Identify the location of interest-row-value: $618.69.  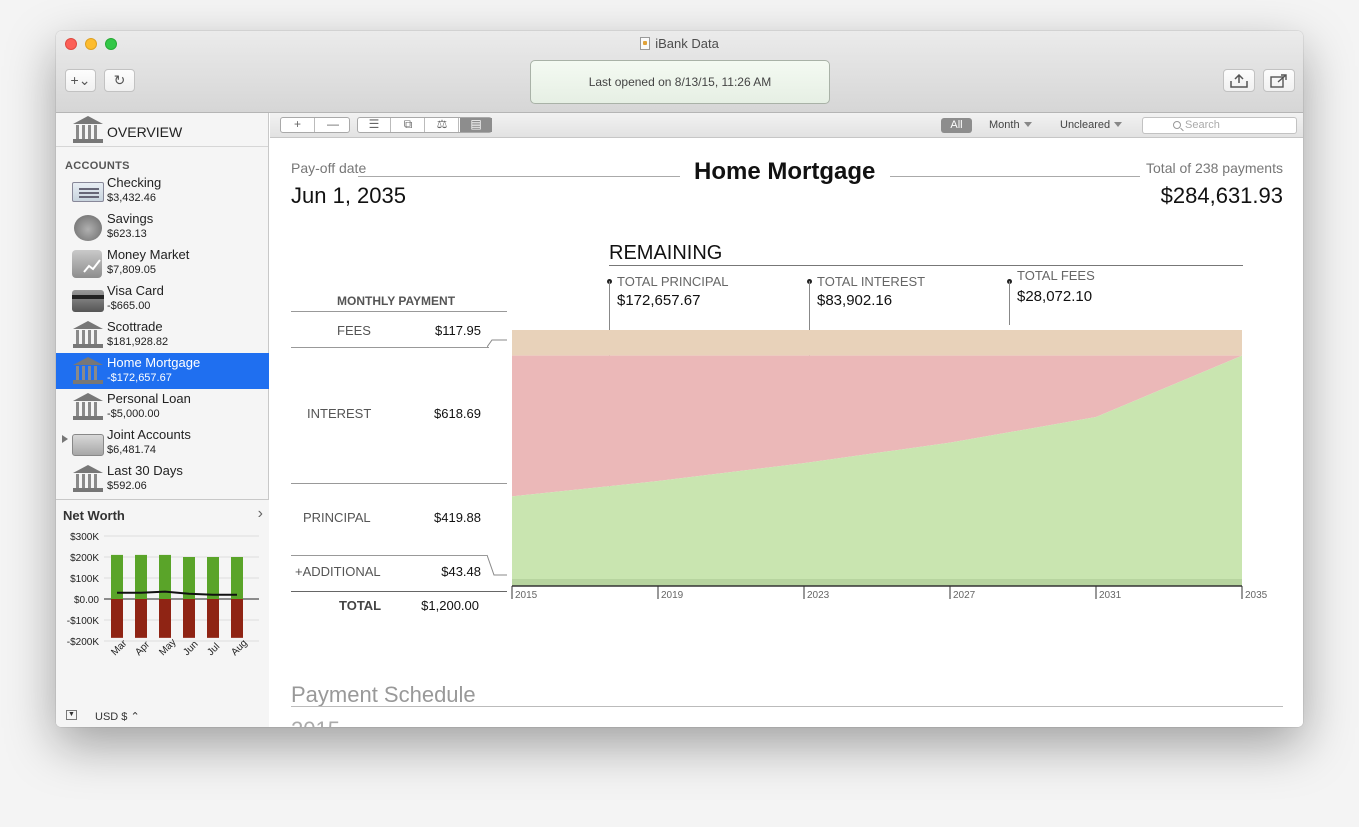
(457, 413).